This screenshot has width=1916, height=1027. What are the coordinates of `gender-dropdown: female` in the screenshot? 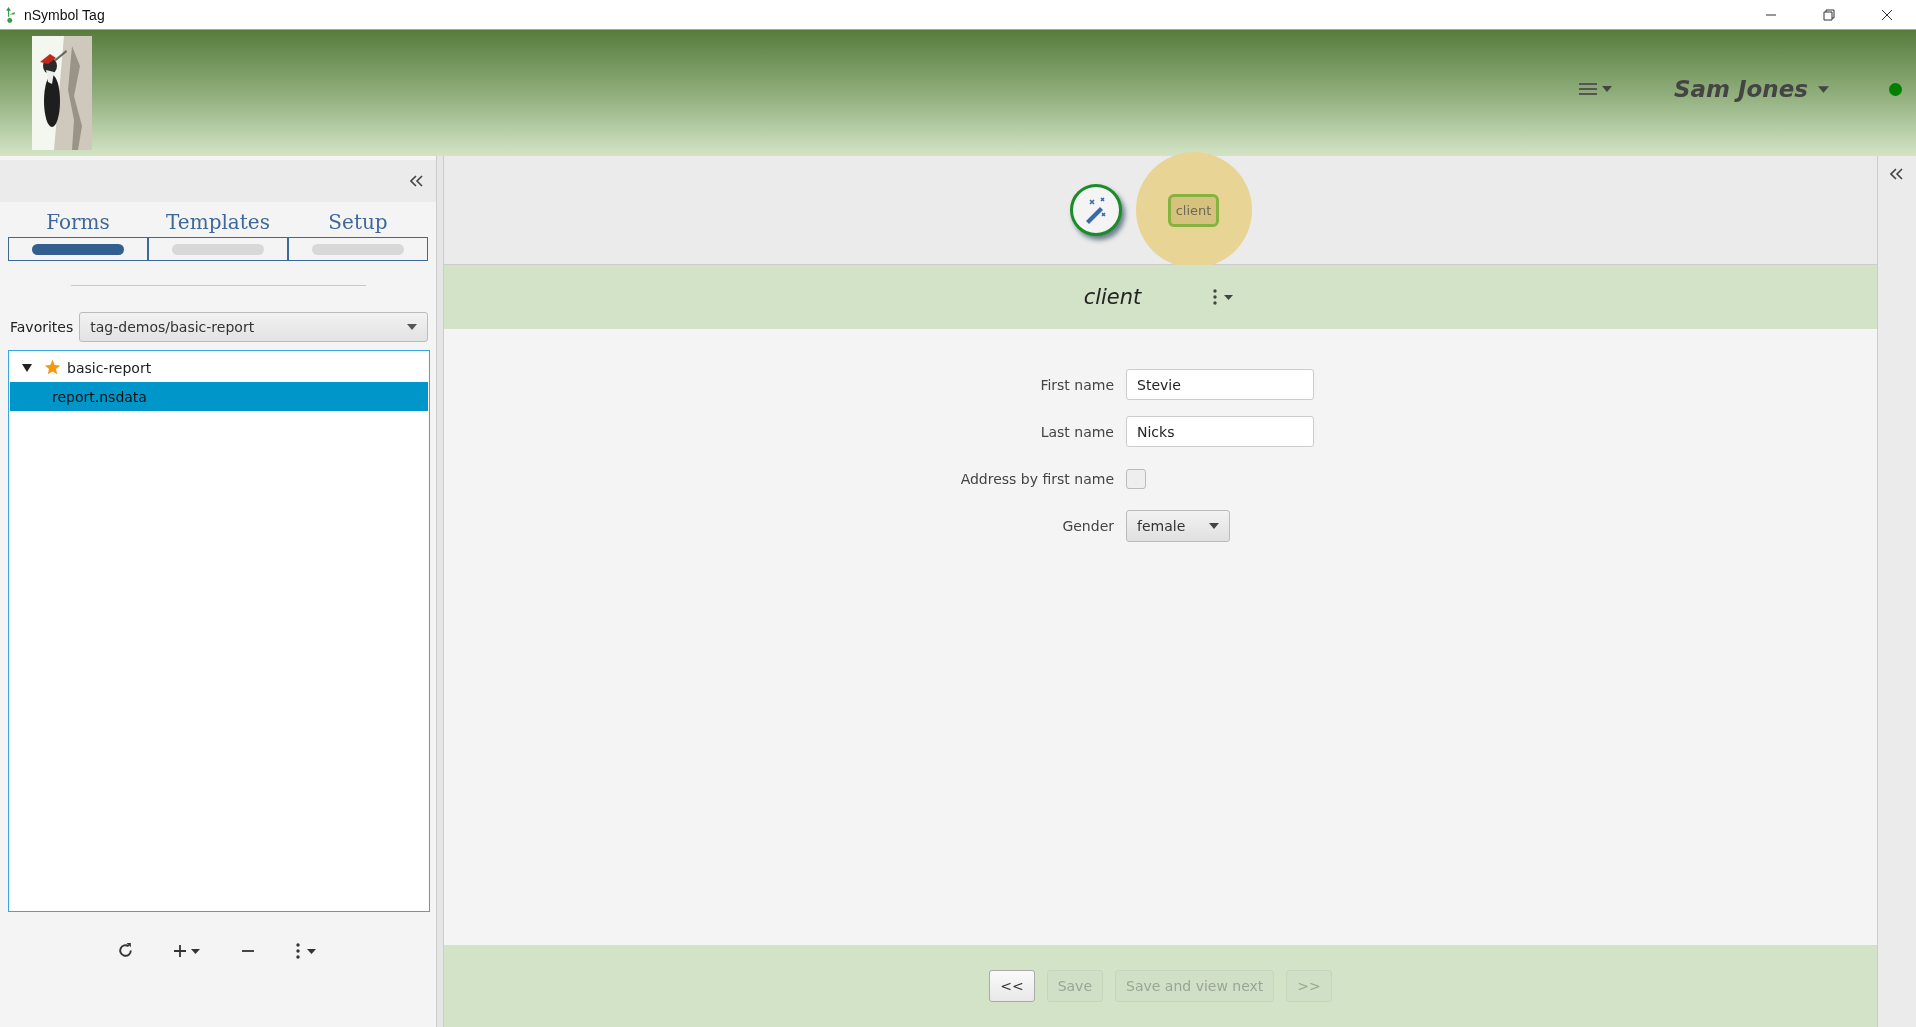 It's located at (1178, 525).